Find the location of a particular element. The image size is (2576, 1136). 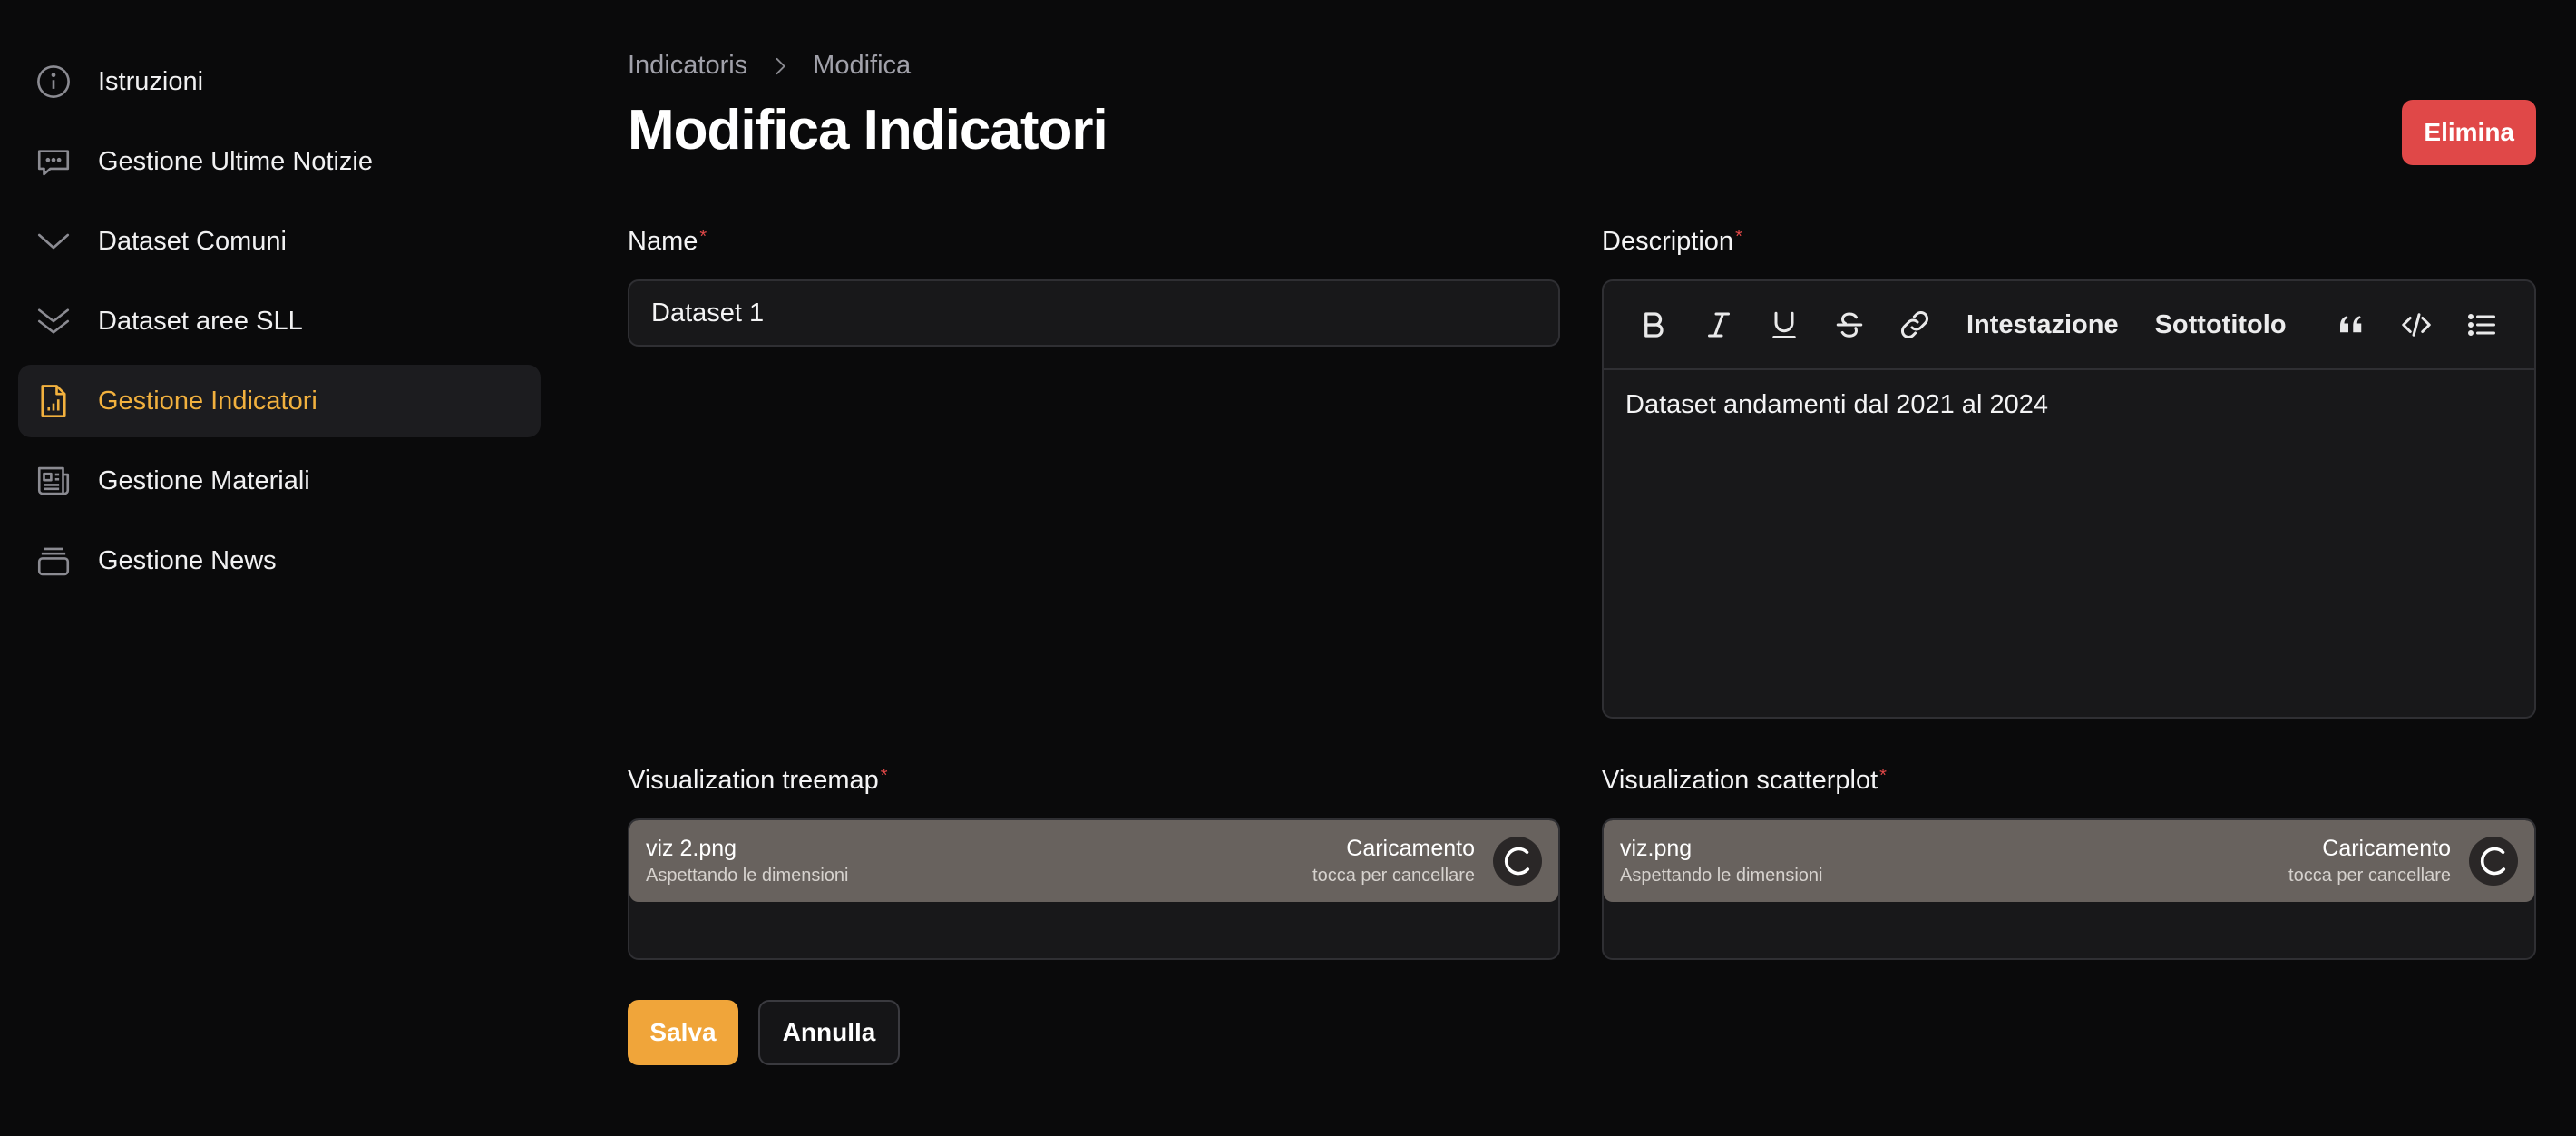

strikethrough-icon is located at coordinates (1849, 325).